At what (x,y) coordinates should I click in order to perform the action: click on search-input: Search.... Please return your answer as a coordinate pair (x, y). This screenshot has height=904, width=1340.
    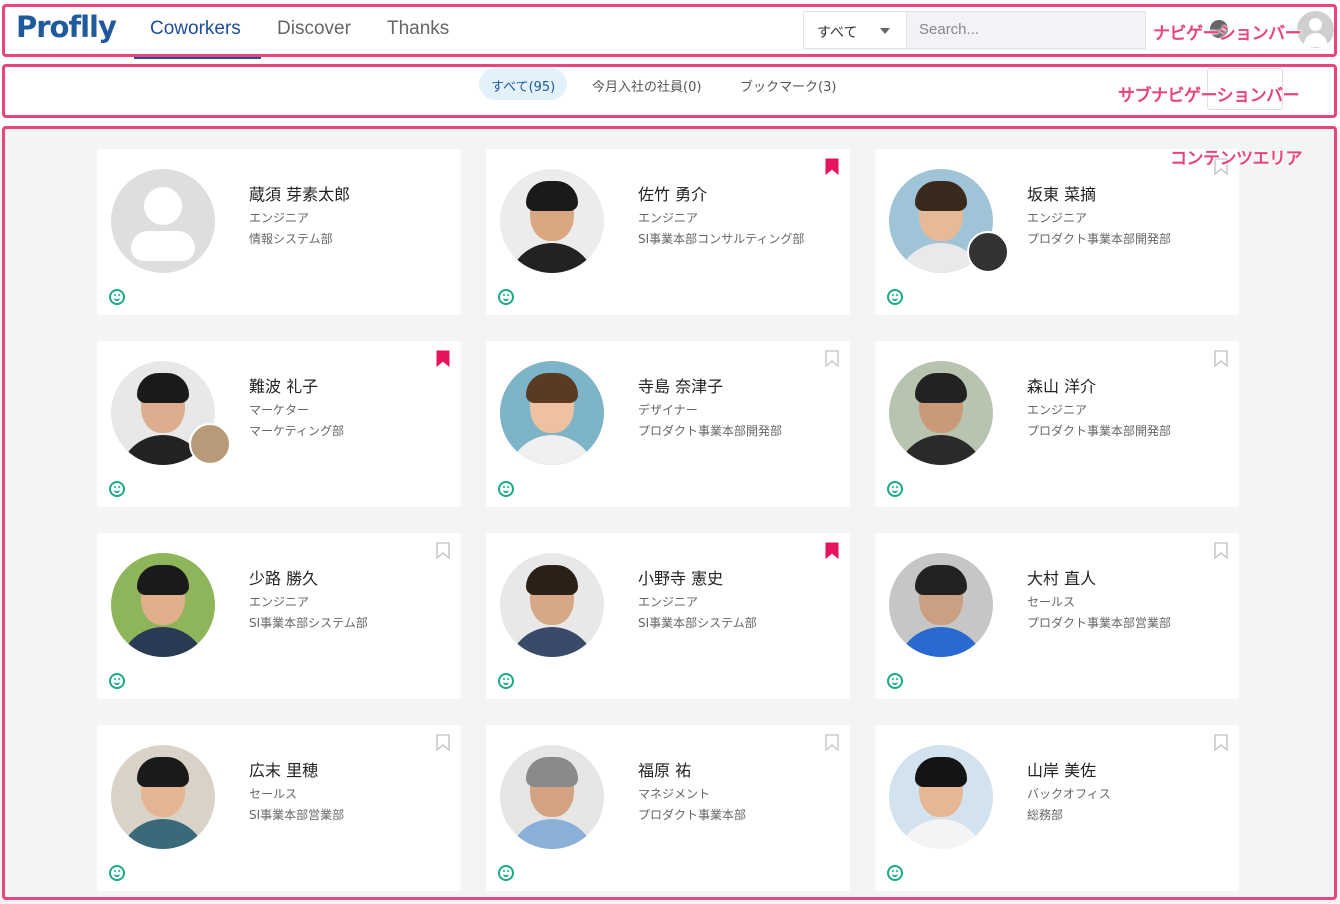
    Looking at the image, I should click on (1026, 30).